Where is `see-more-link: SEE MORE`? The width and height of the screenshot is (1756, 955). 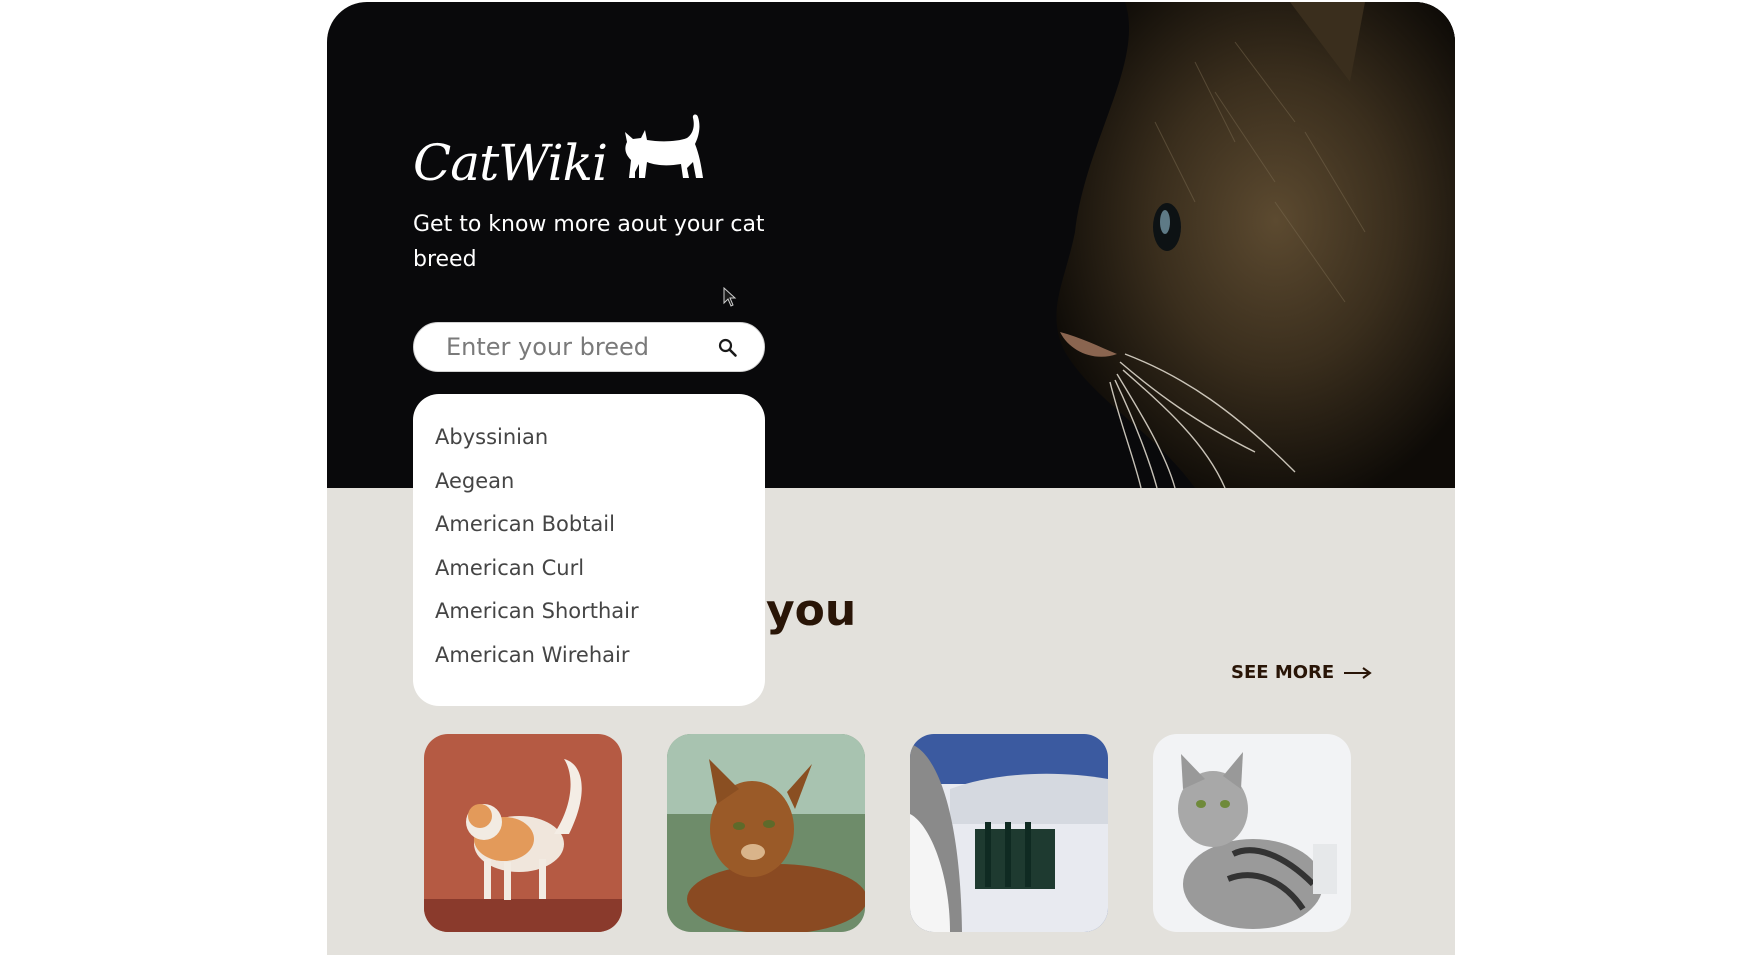 see-more-link: SEE MORE is located at coordinates (1301, 672).